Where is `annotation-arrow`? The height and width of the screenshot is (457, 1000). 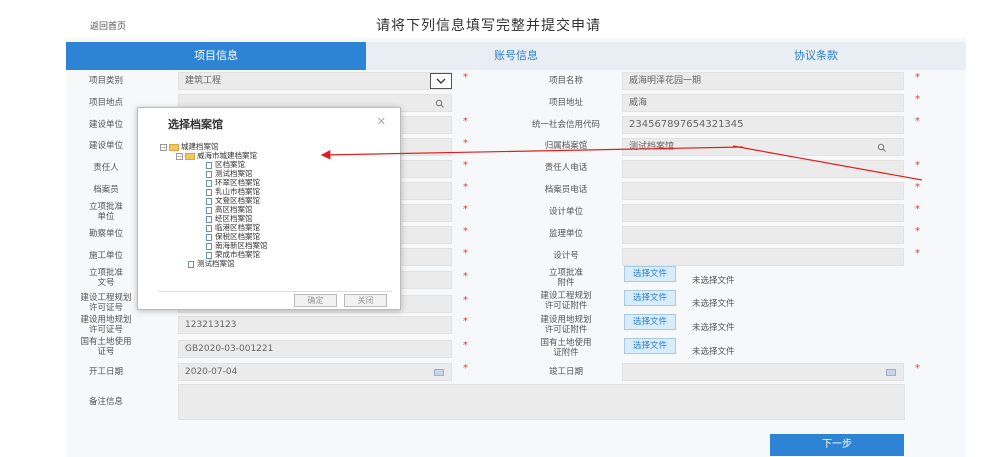
annotation-arrow is located at coordinates (532, 153).